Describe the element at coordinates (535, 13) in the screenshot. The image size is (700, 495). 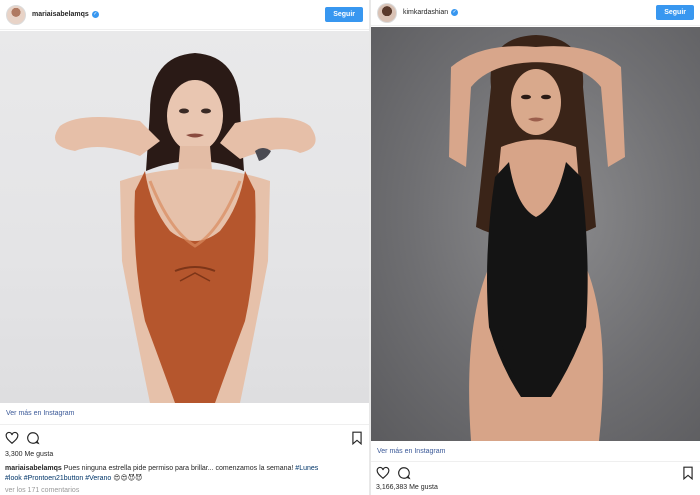
I see `post-header: kimkardashian ✓ Seguir` at that location.